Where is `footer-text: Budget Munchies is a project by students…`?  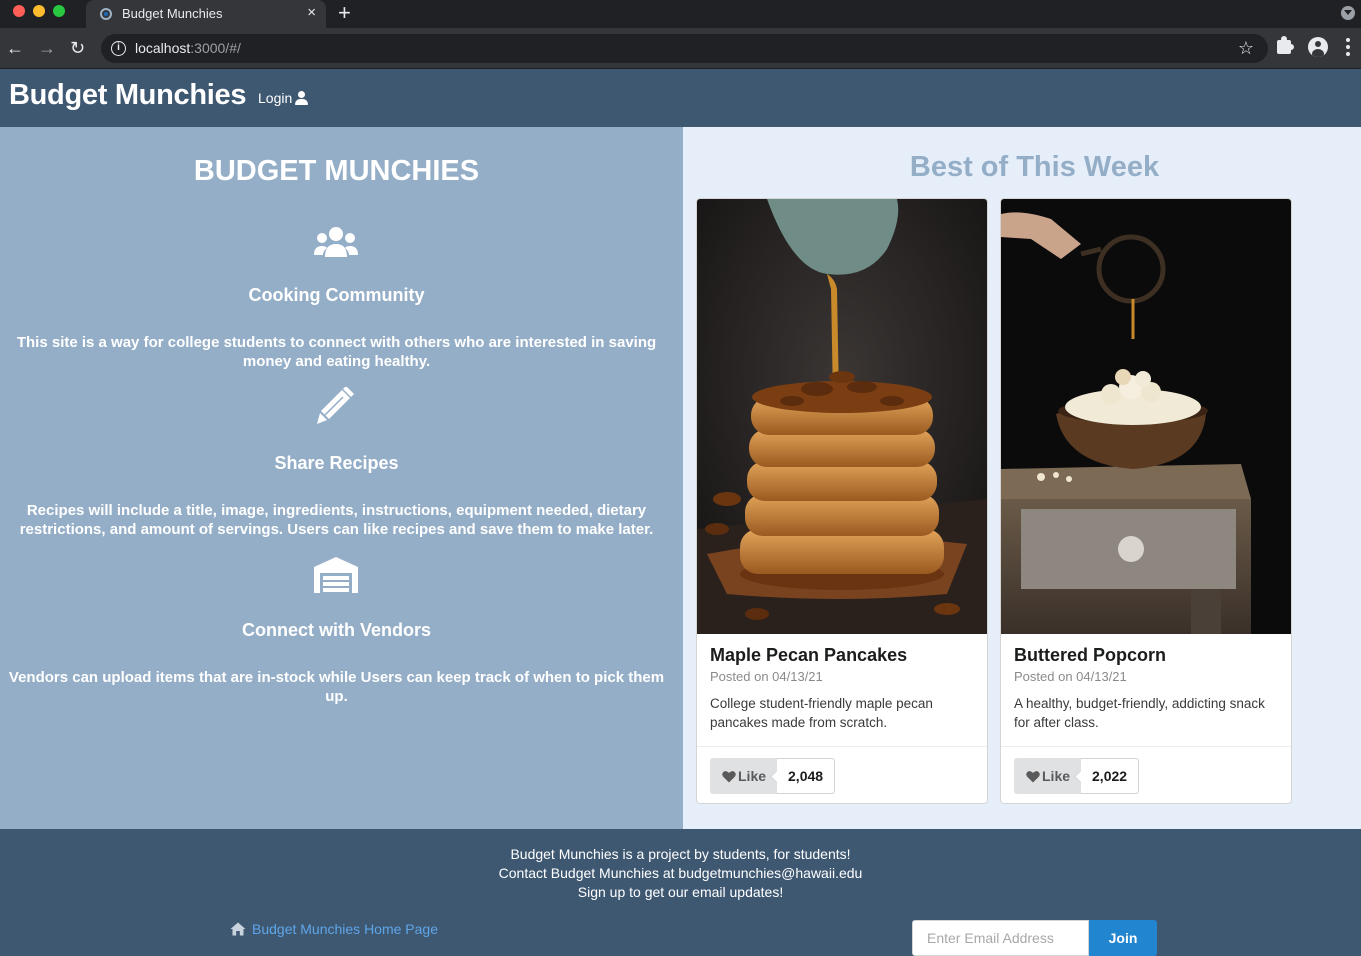
footer-text: Budget Munchies is a project by students… is located at coordinates (680, 873).